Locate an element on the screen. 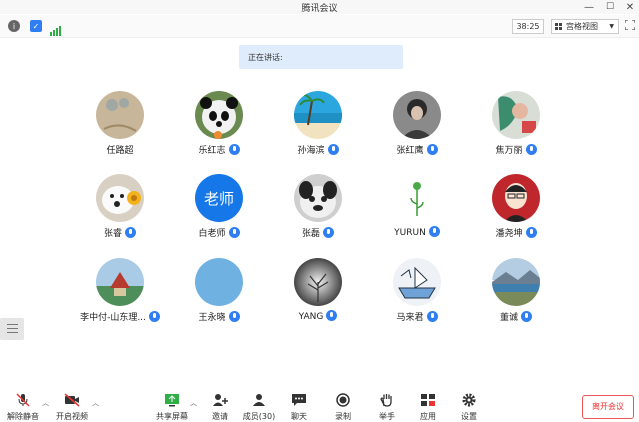  participant-tile: 任路超 is located at coordinates (120, 130).